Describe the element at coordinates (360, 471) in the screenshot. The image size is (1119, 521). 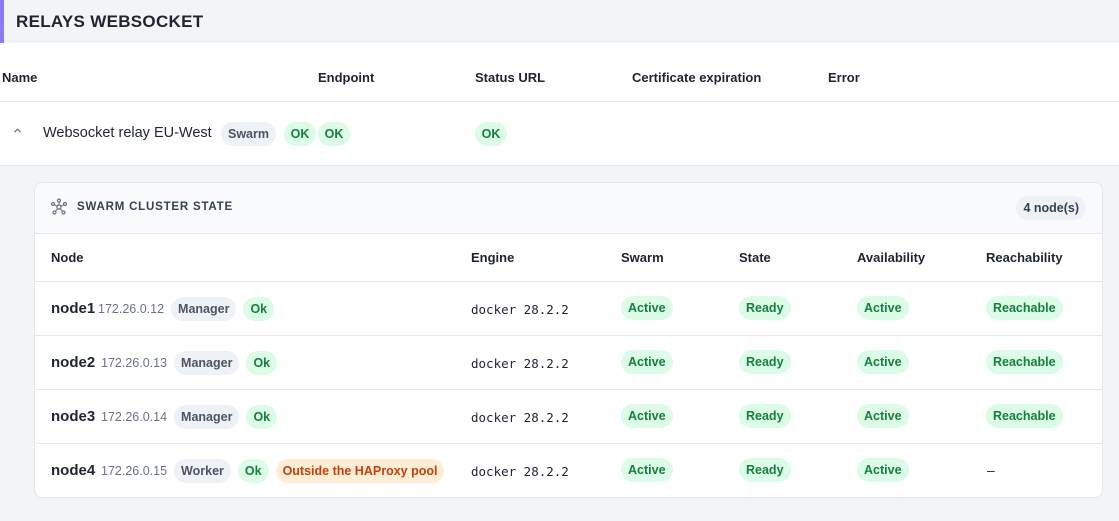
I see `node-warning-badge: Outside the HAProxy pool` at that location.